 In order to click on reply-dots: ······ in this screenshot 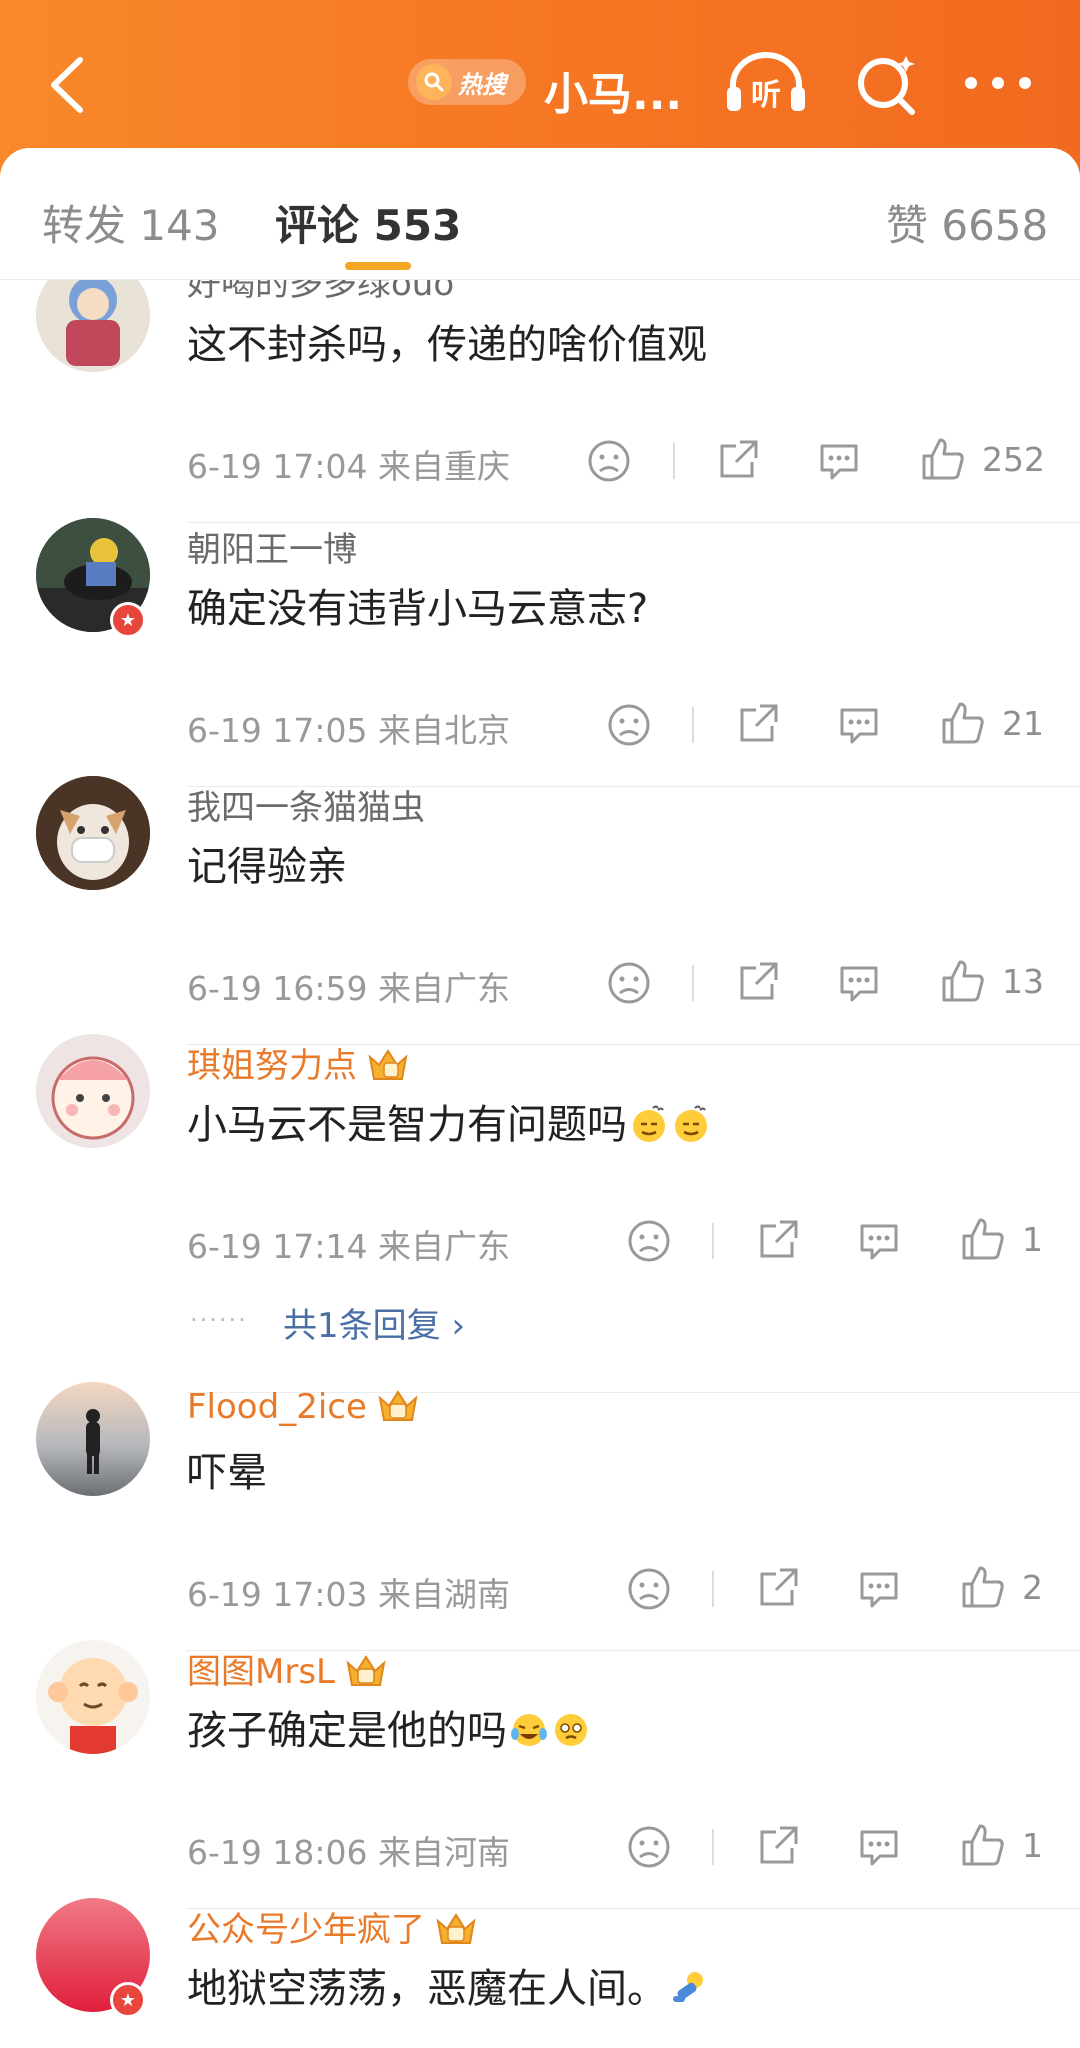, I will do `click(219, 1320)`.